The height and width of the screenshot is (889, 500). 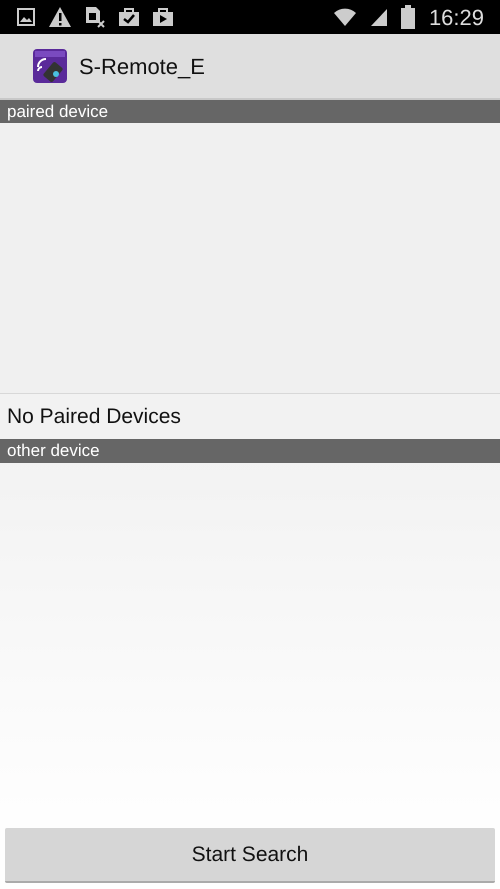 What do you see at coordinates (94, 417) in the screenshot?
I see `empty-message: No Paired Devices` at bounding box center [94, 417].